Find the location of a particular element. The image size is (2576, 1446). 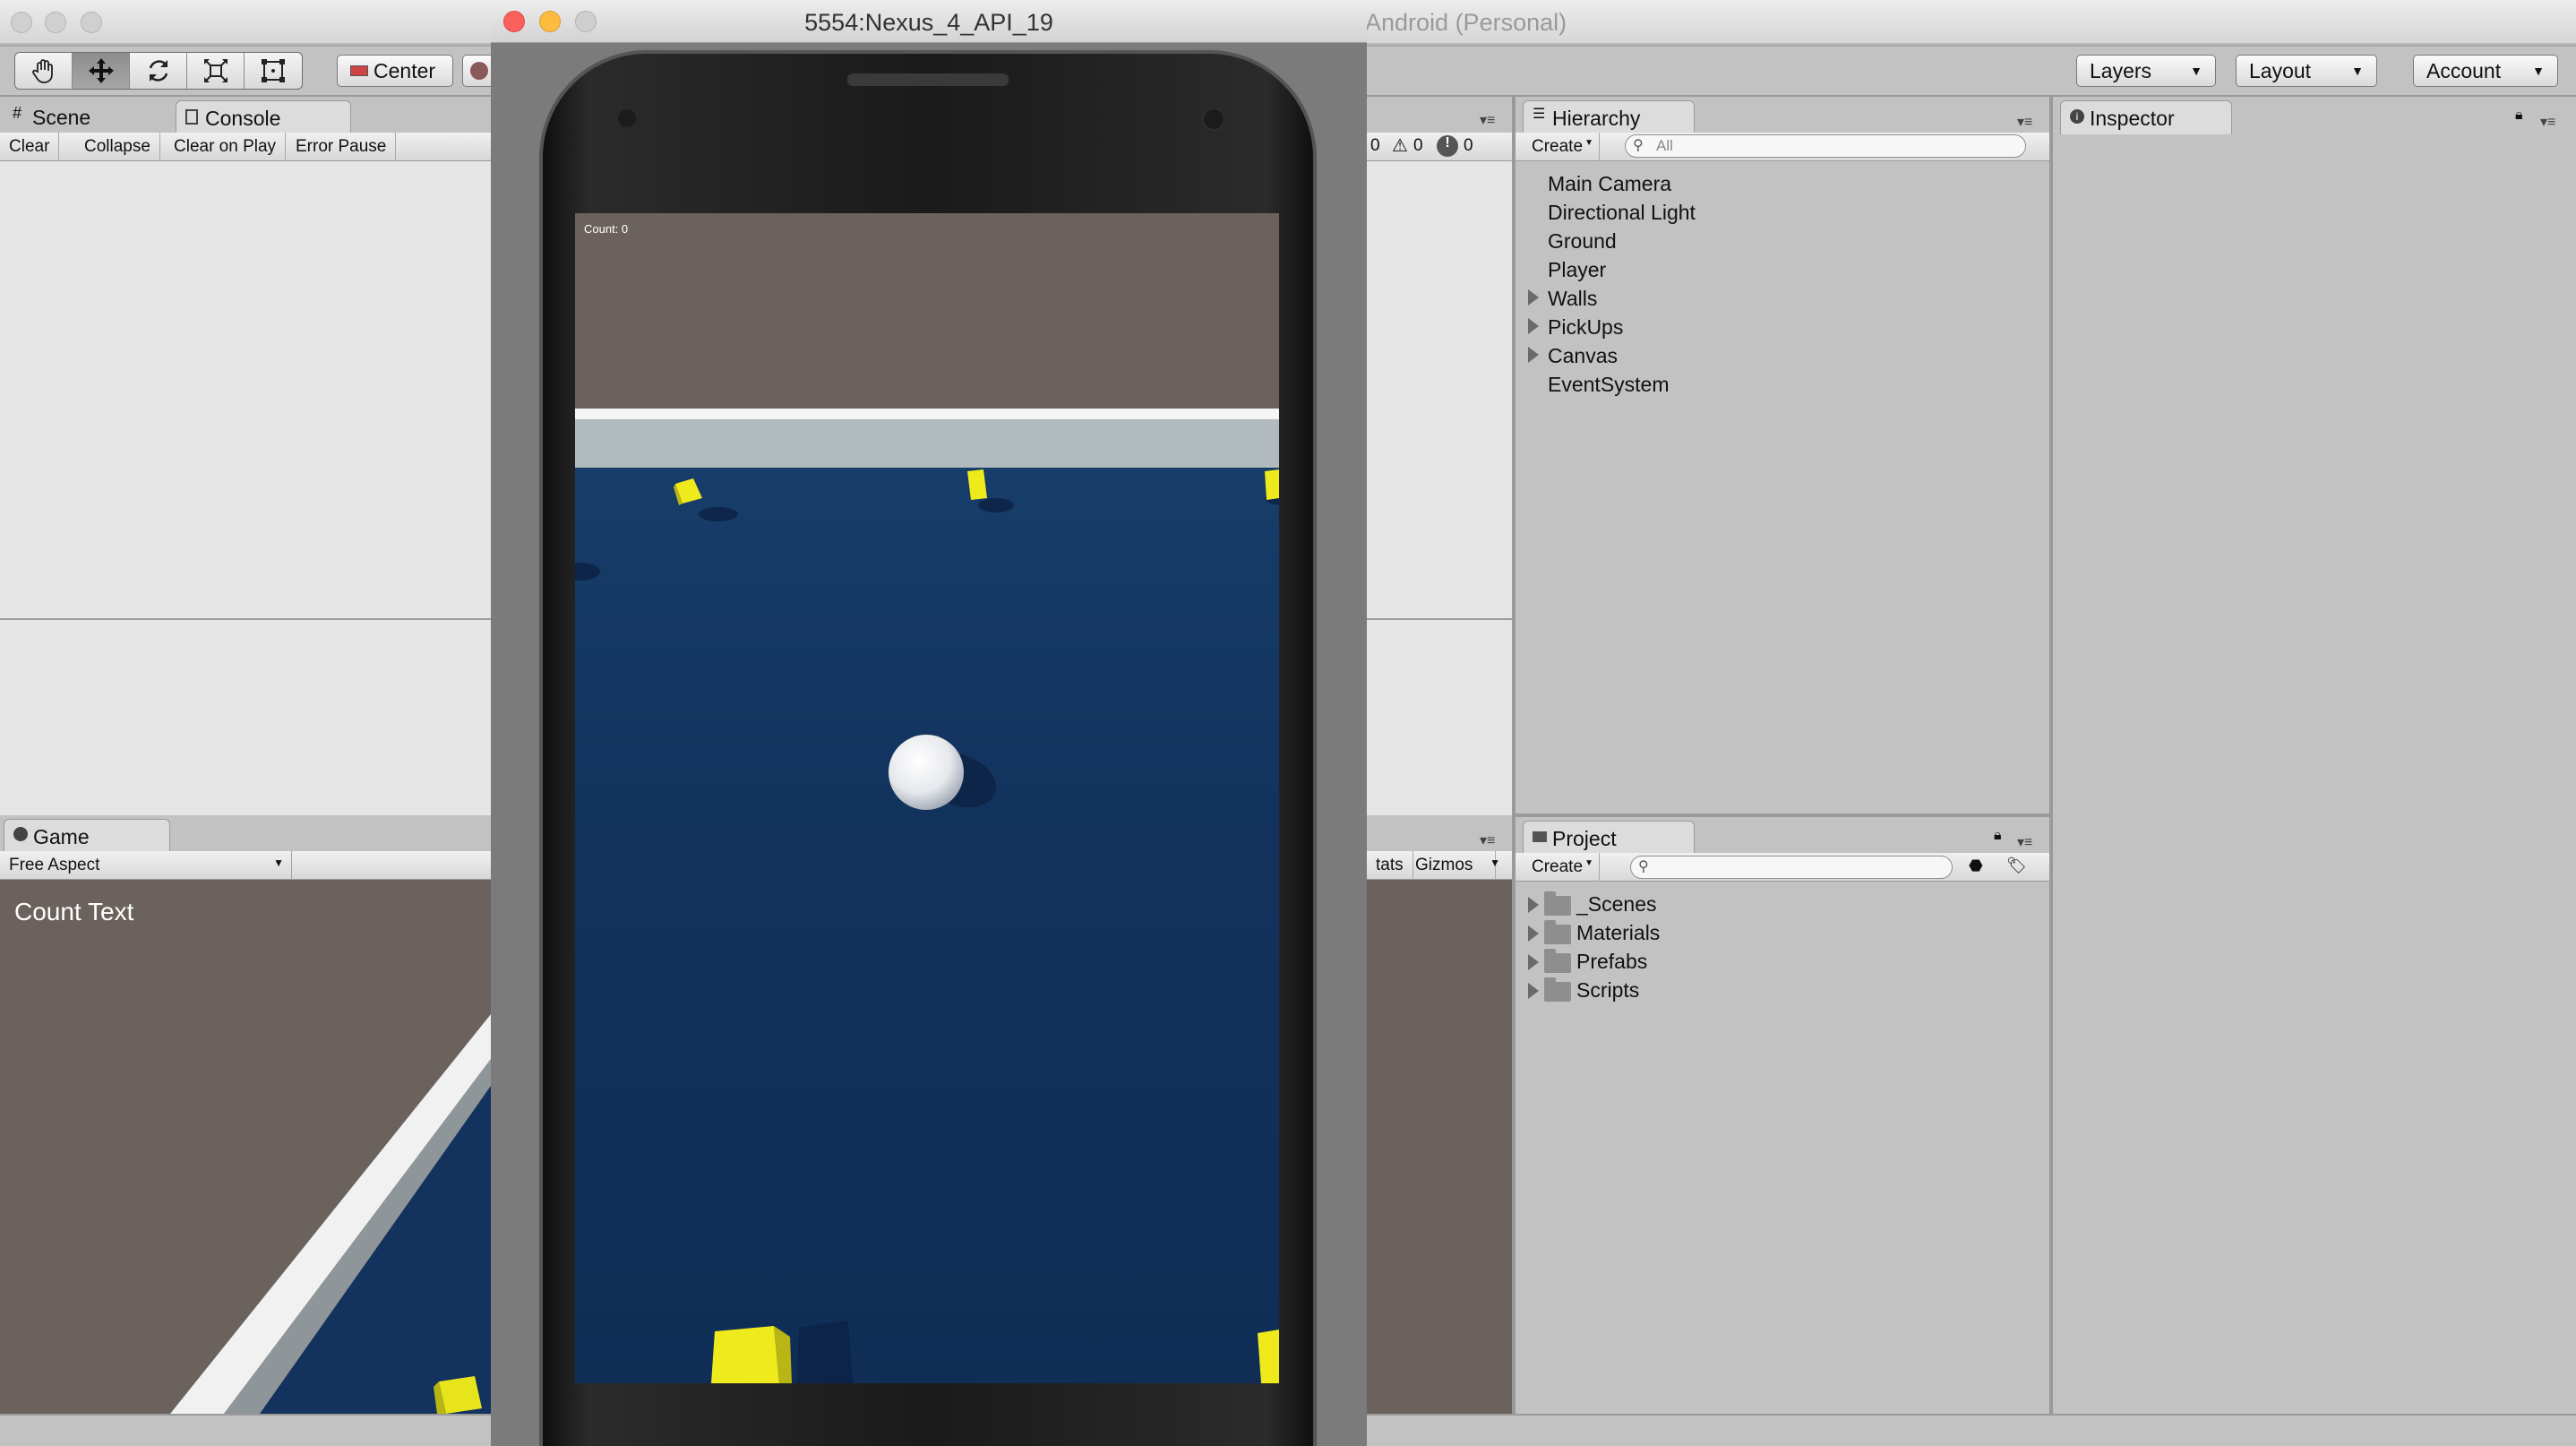

tab-game: Game is located at coordinates (87, 836).